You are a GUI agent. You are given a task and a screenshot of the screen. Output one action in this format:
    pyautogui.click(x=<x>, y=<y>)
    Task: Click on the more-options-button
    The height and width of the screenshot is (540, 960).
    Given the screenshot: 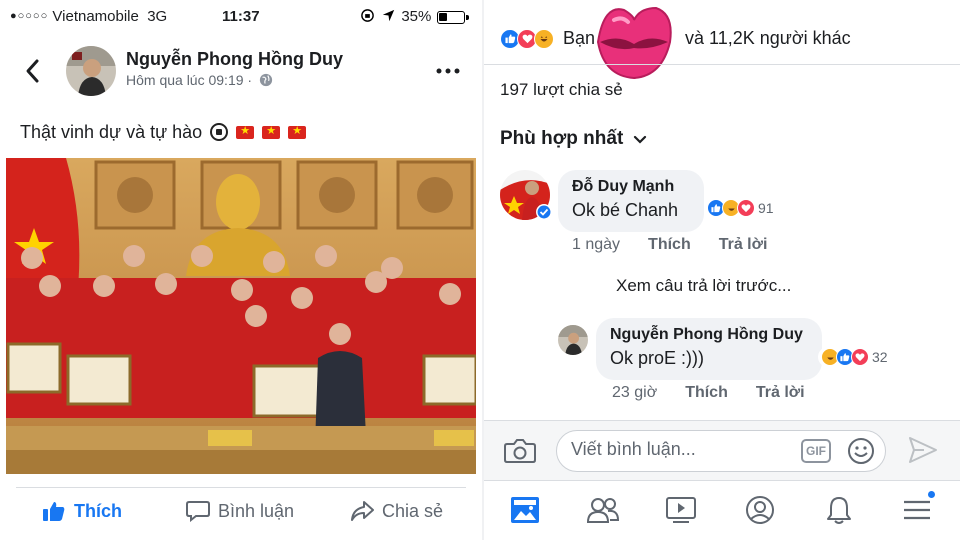 What is the action you would take?
    pyautogui.click(x=448, y=69)
    